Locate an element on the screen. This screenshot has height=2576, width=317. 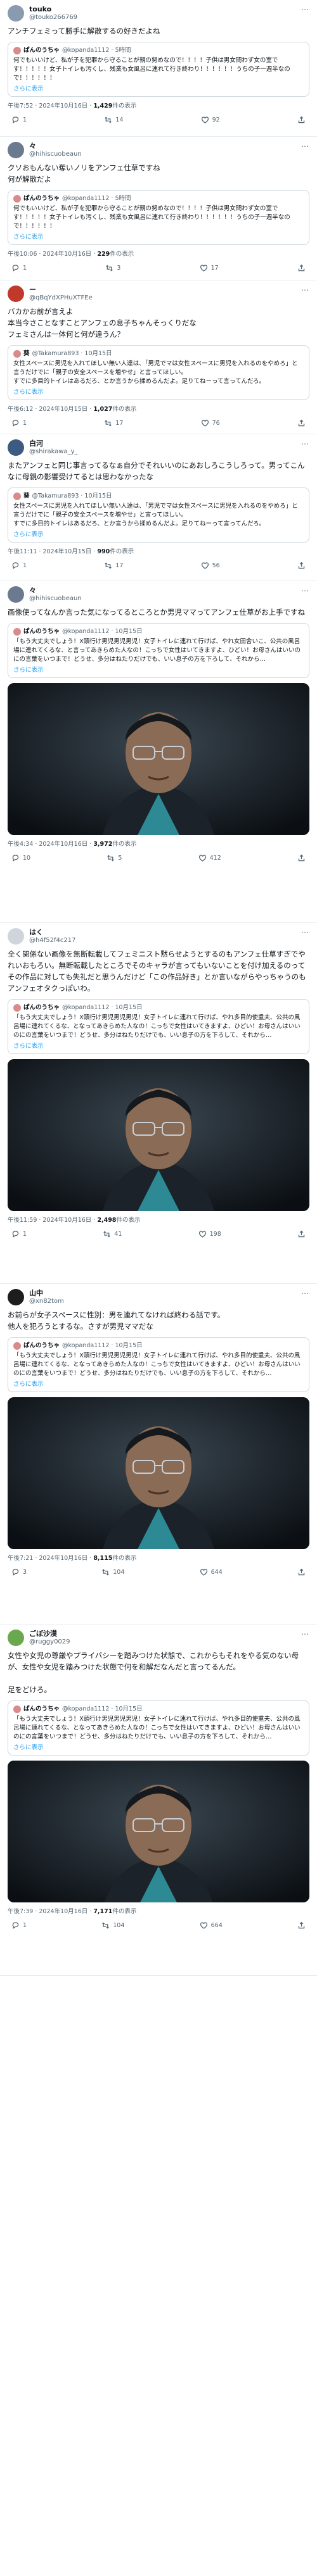
quoted-author-name: ぱんのうちゃ is located at coordinates (41, 1709).